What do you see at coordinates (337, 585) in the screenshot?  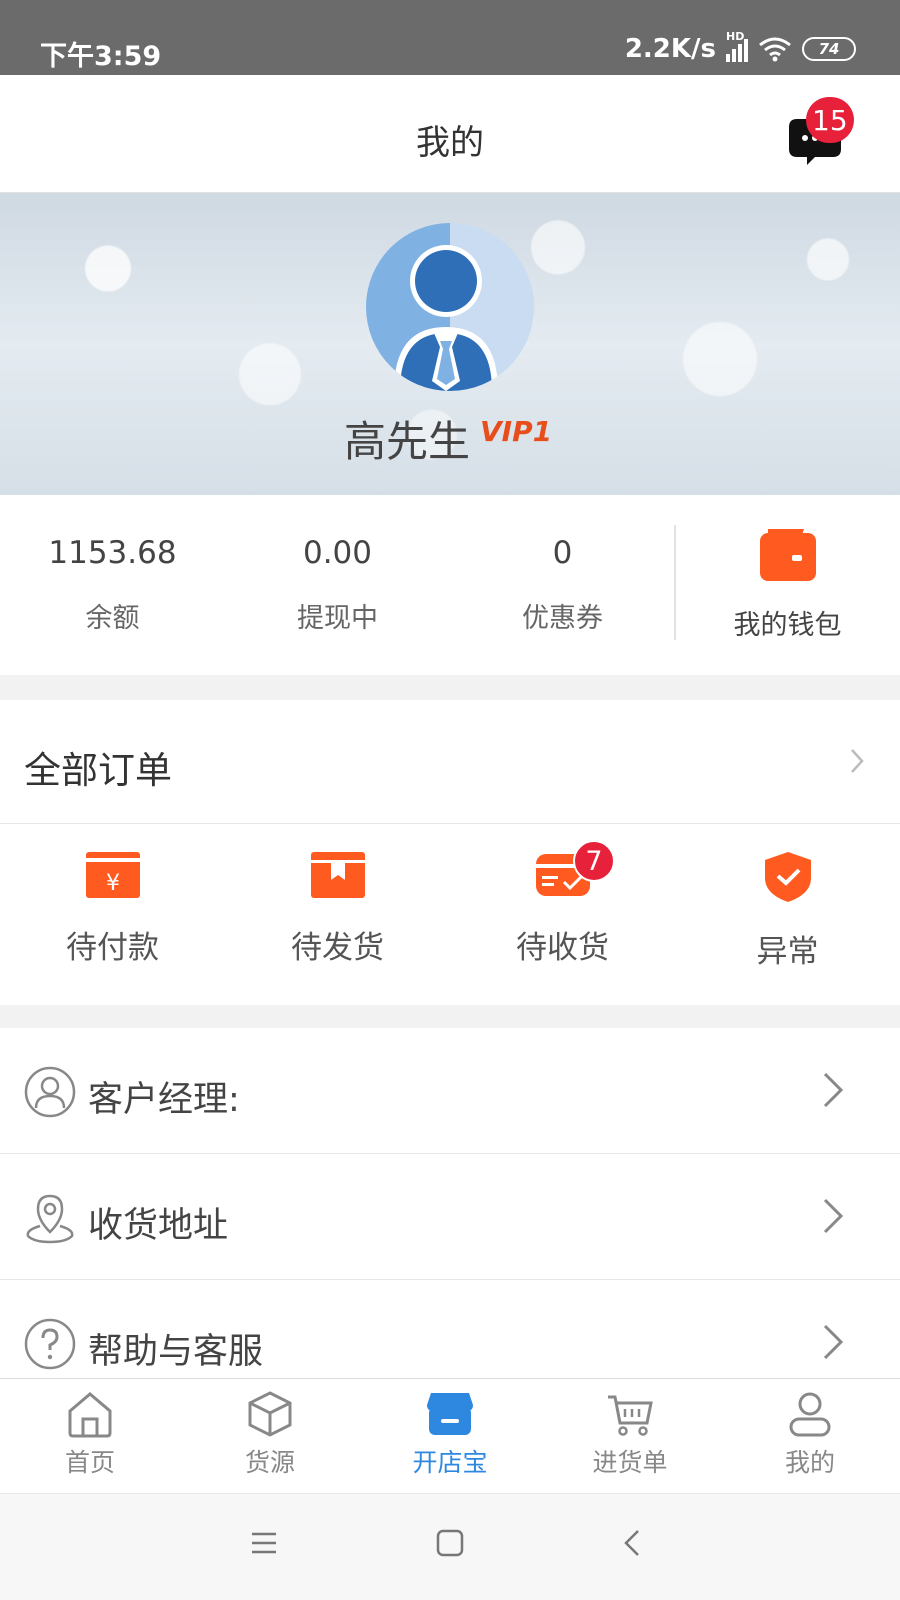 I see `withdrawing-stat: 0.00 提现中` at bounding box center [337, 585].